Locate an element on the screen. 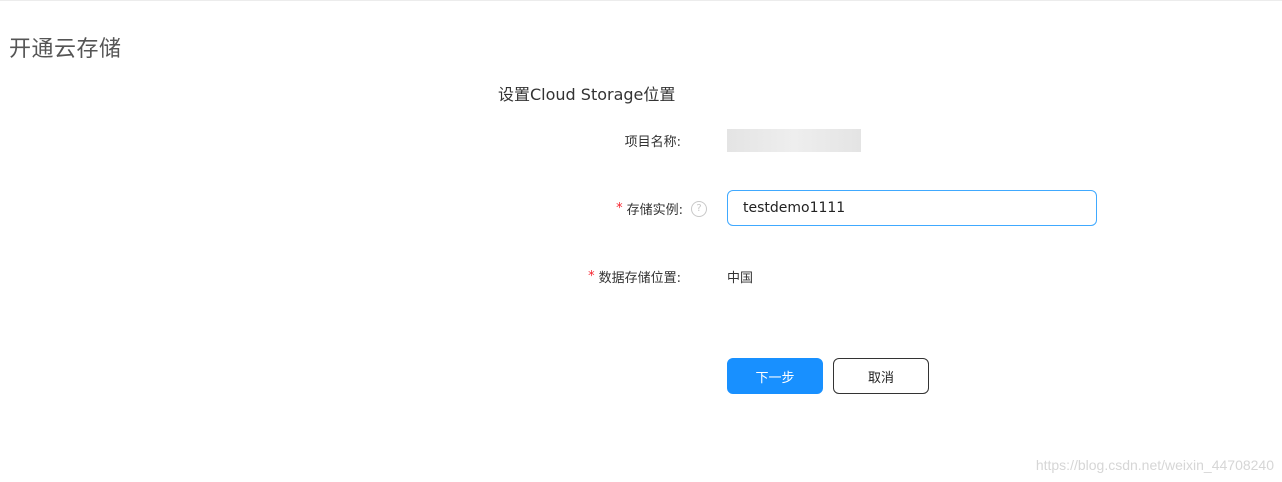 Image resolution: width=1282 pixels, height=482 pixels. project-name-value-redacted is located at coordinates (794, 140).